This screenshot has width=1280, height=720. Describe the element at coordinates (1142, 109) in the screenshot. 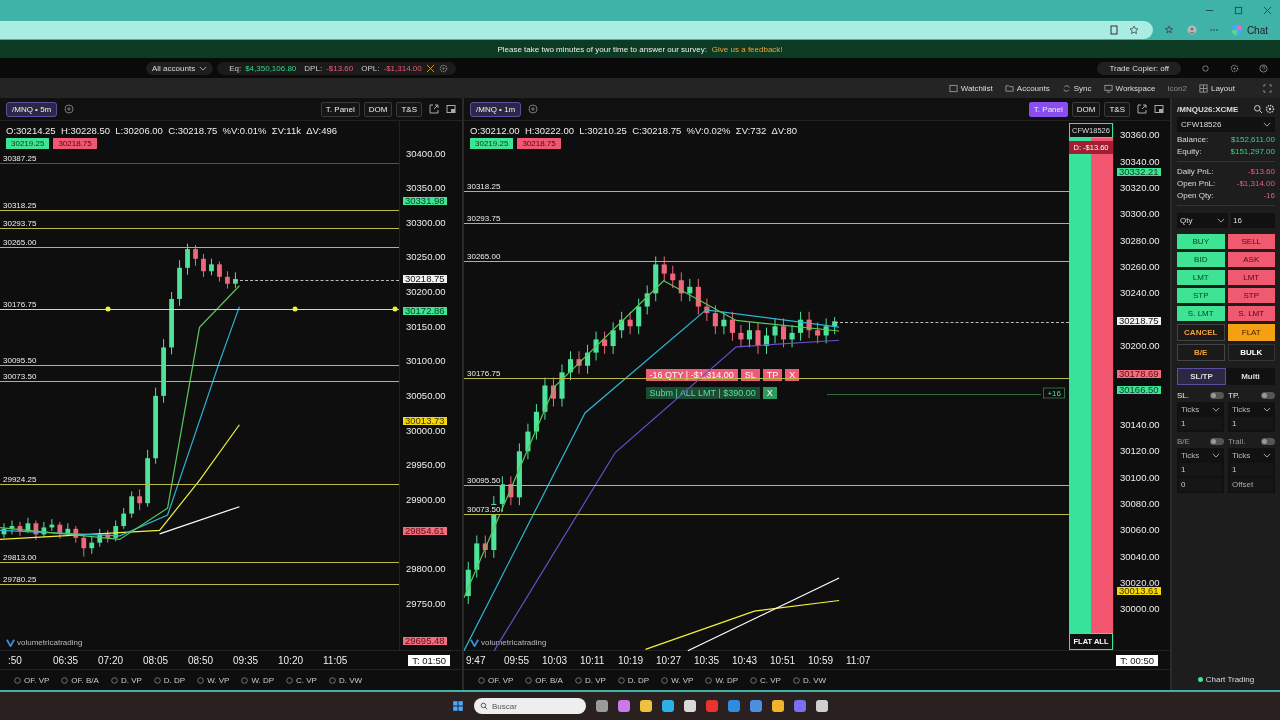

I see `popout-icon` at that location.